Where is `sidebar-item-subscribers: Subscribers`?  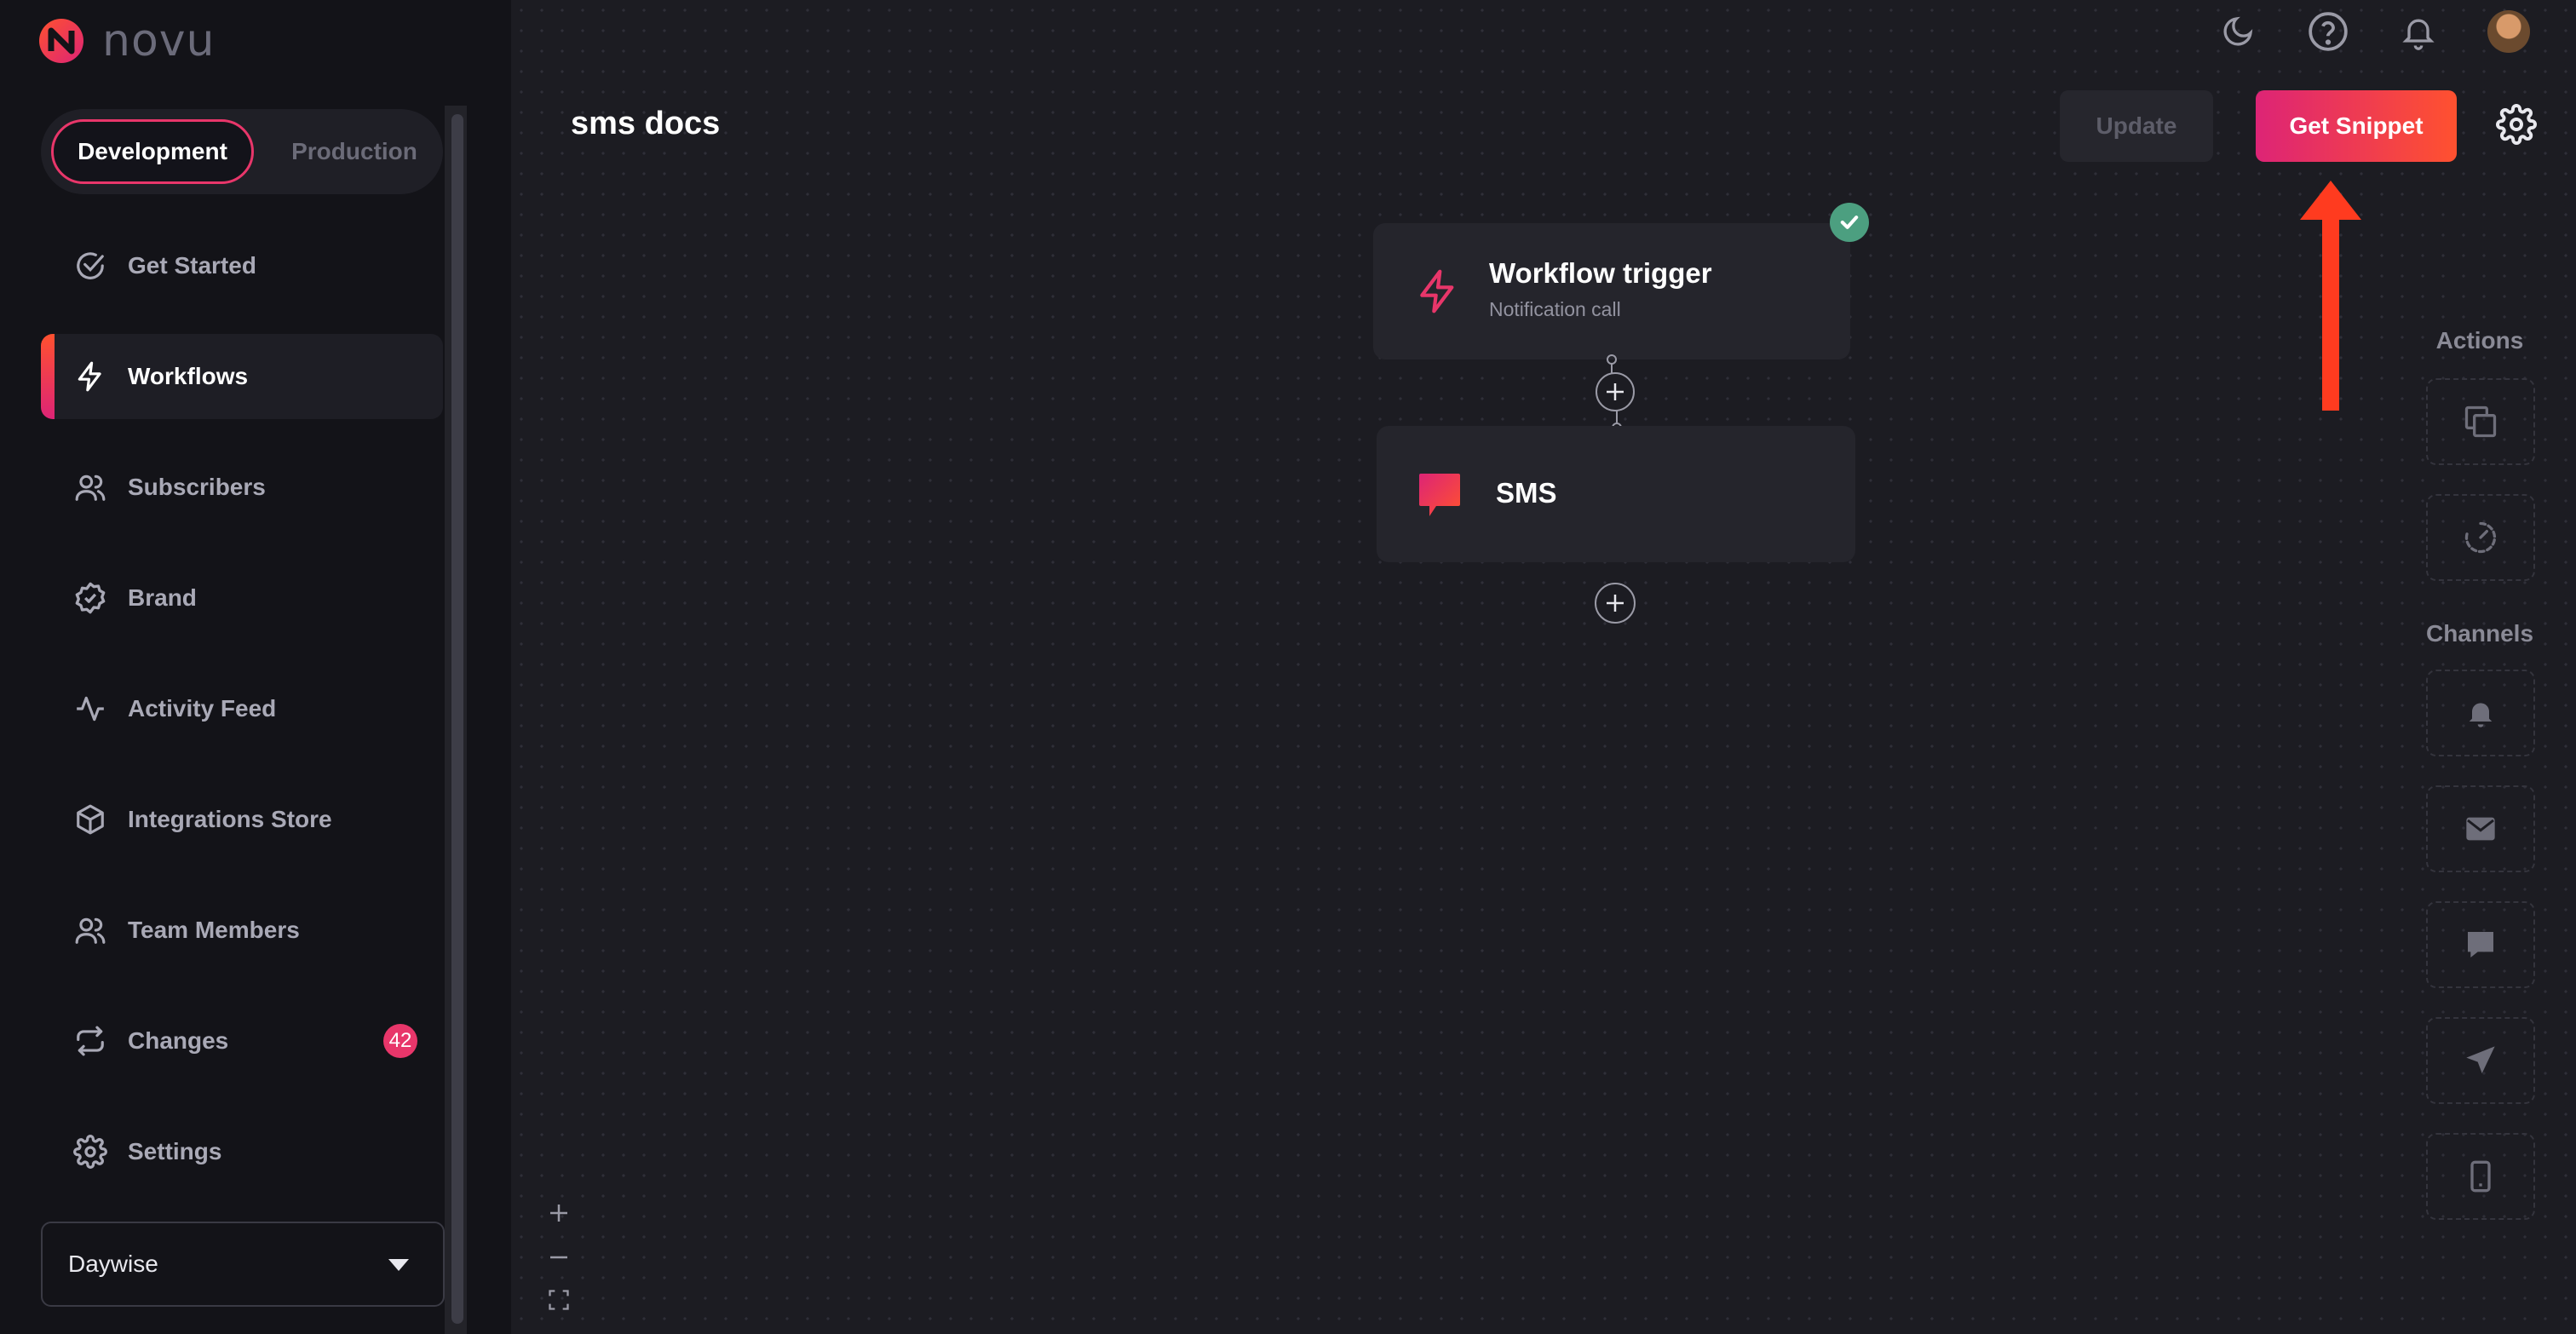 sidebar-item-subscribers: Subscribers is located at coordinates (242, 488).